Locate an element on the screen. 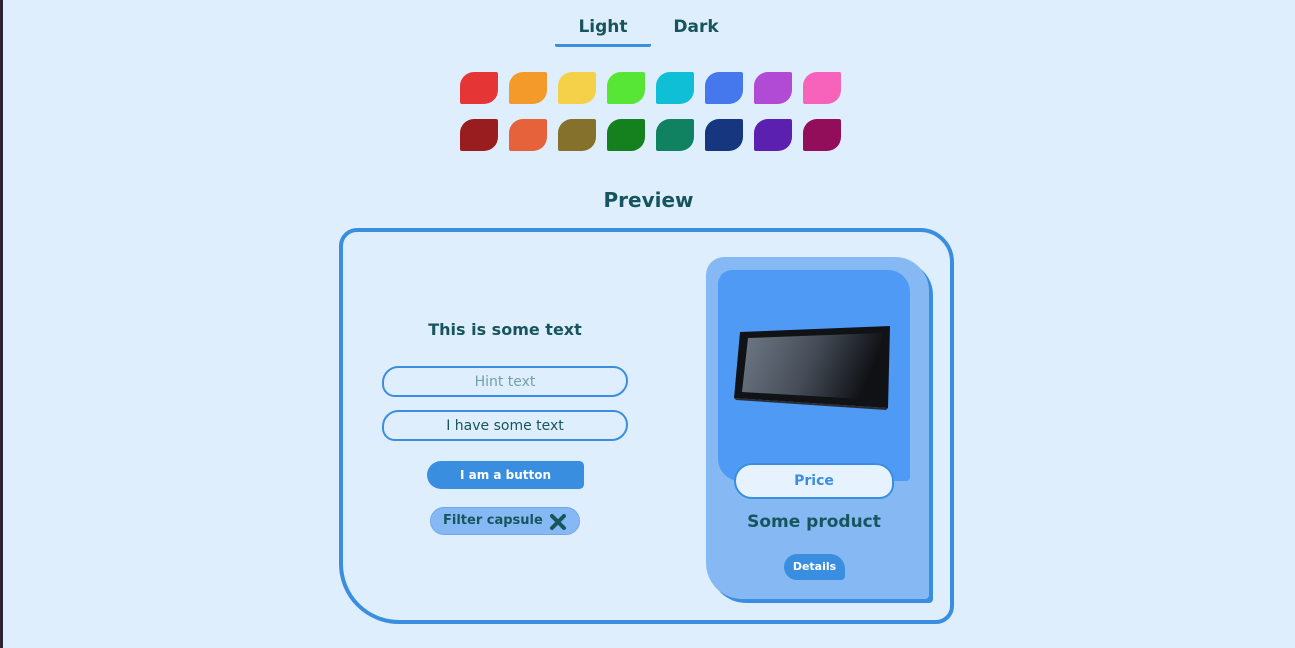  product-name: Some product is located at coordinates (814, 522).